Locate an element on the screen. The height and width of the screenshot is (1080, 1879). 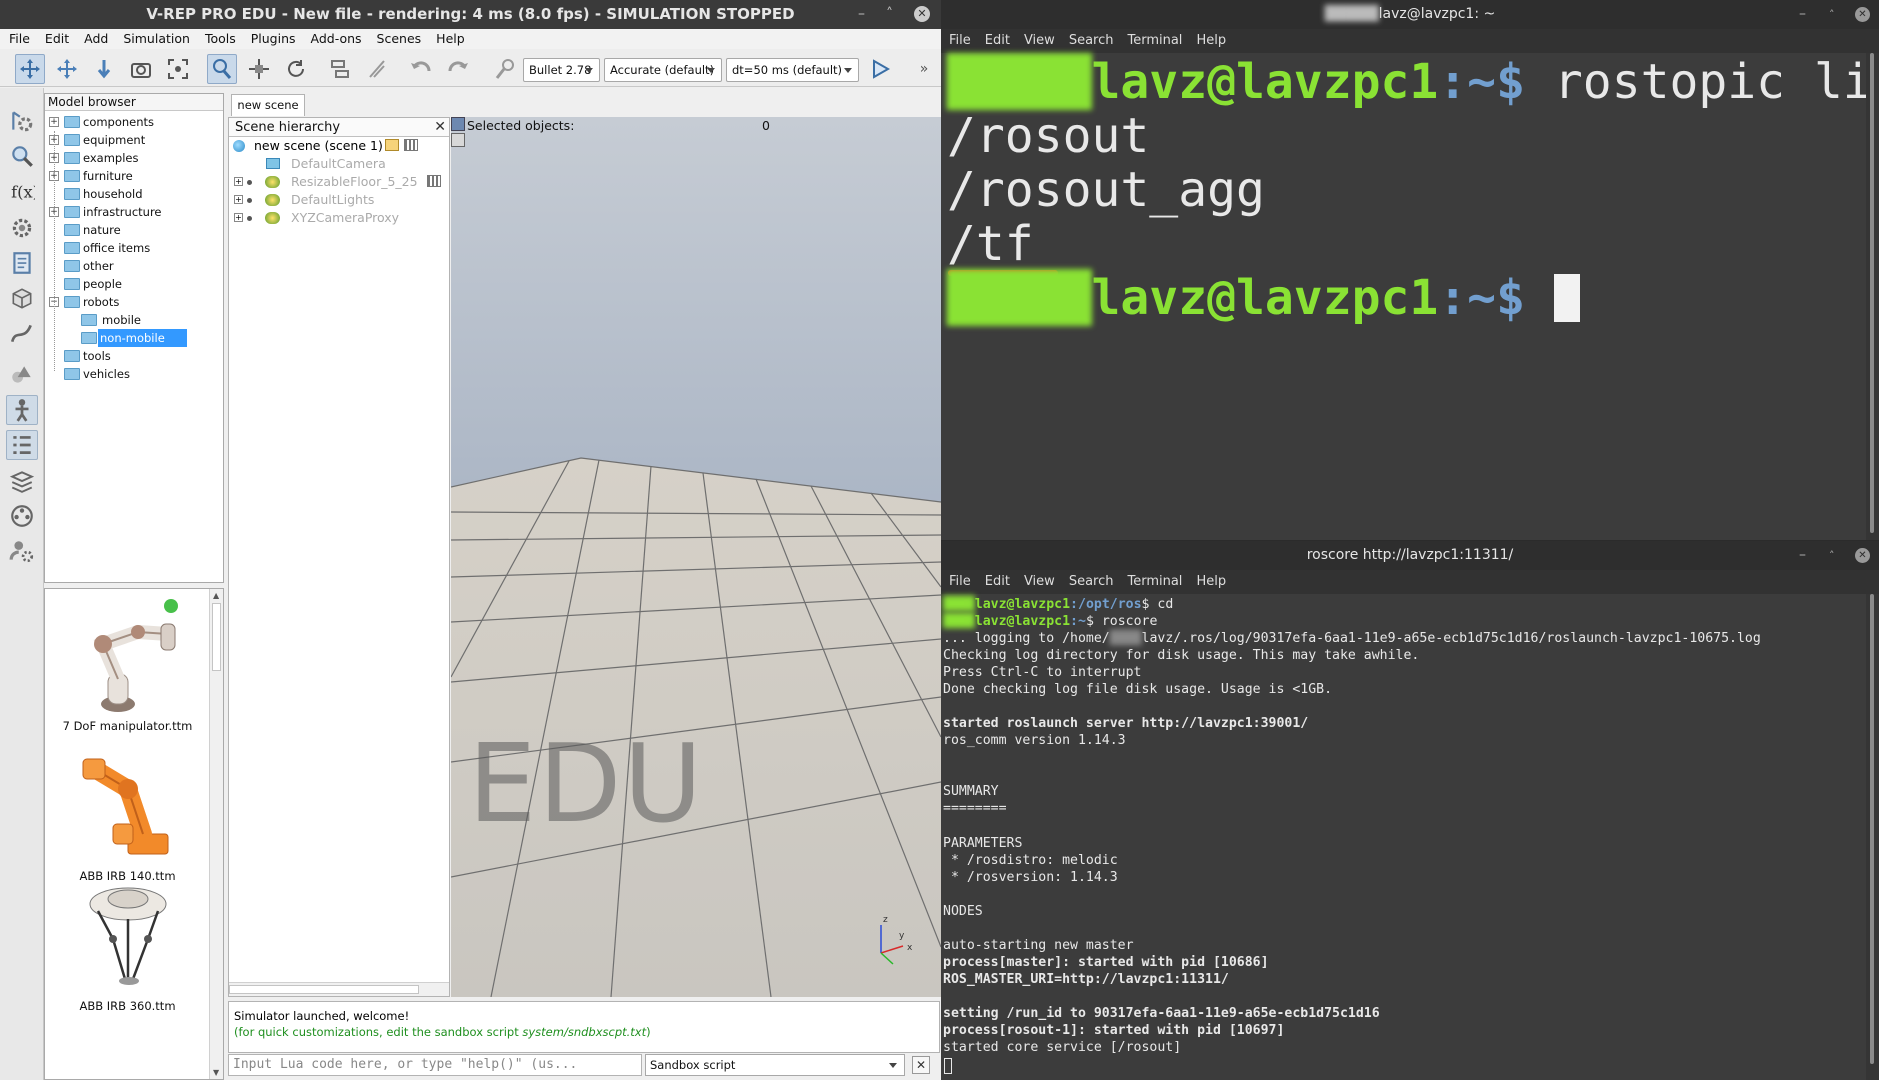
hierarchy-hscrollbar is located at coordinates (339, 989).